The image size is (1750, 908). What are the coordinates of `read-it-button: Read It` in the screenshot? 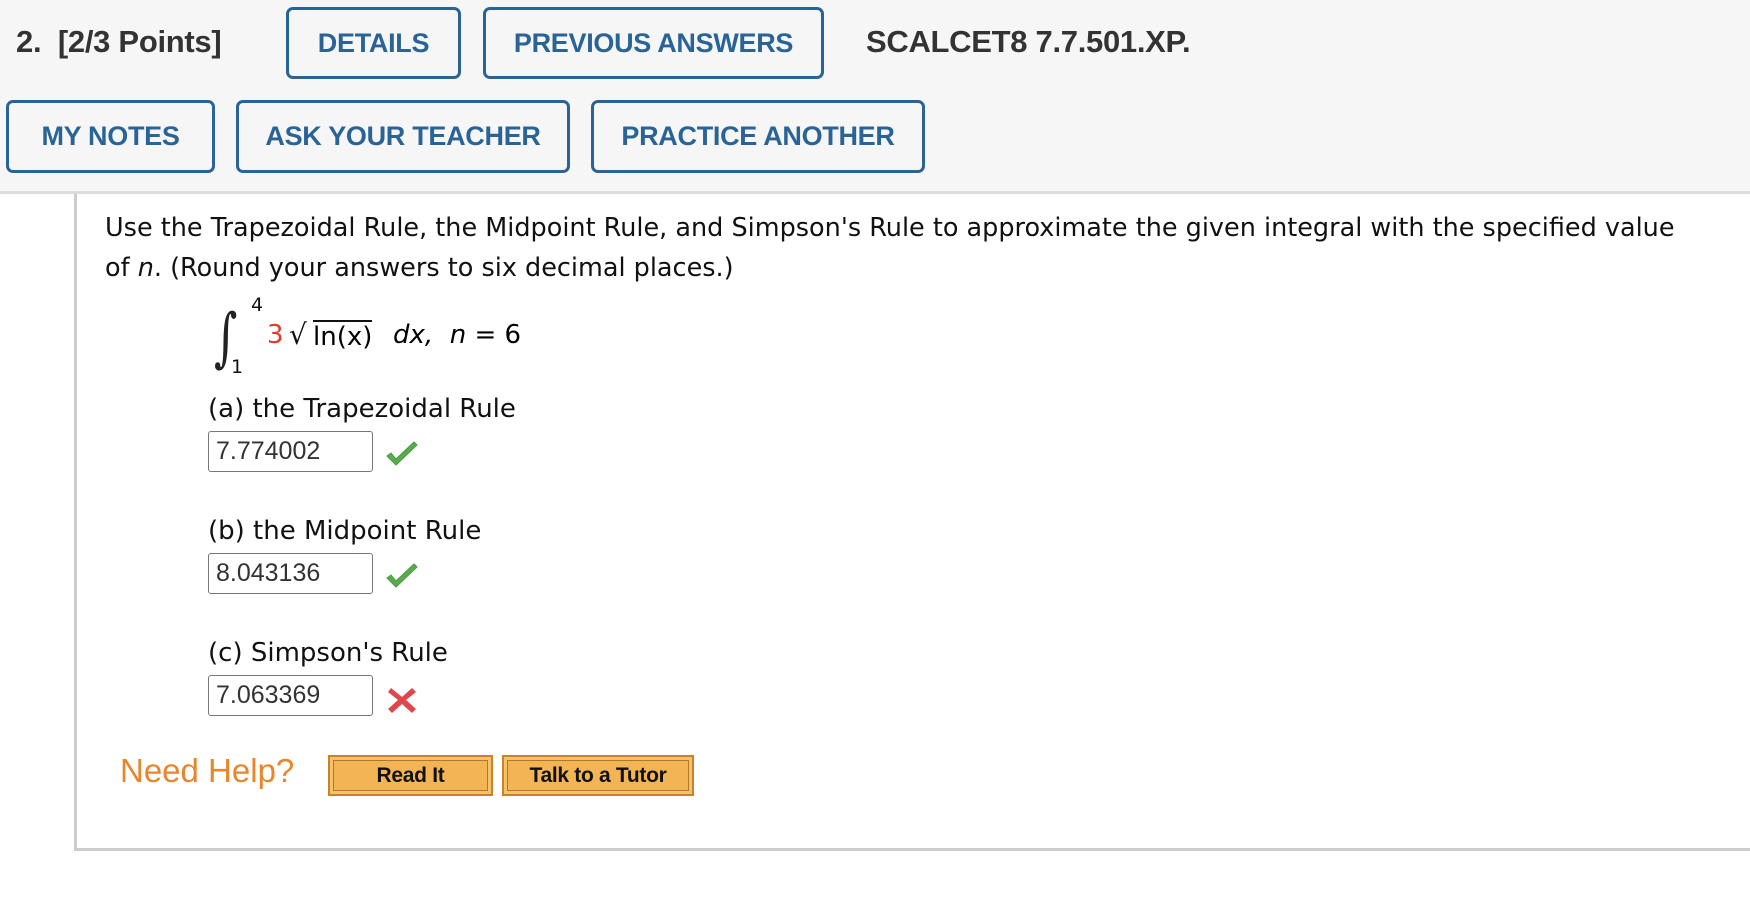 It's located at (410, 775).